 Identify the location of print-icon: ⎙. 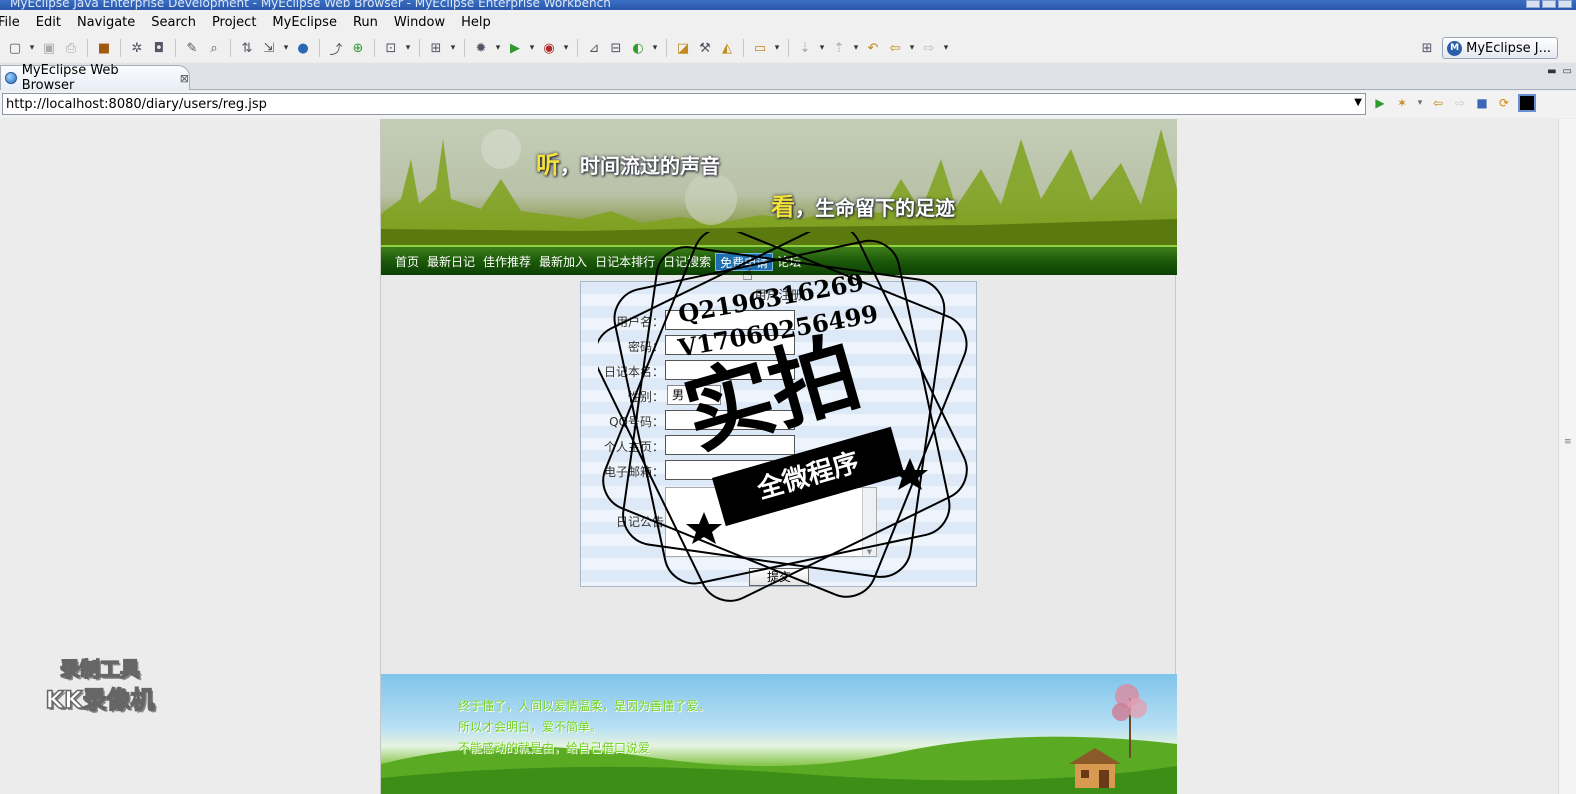
(71, 48).